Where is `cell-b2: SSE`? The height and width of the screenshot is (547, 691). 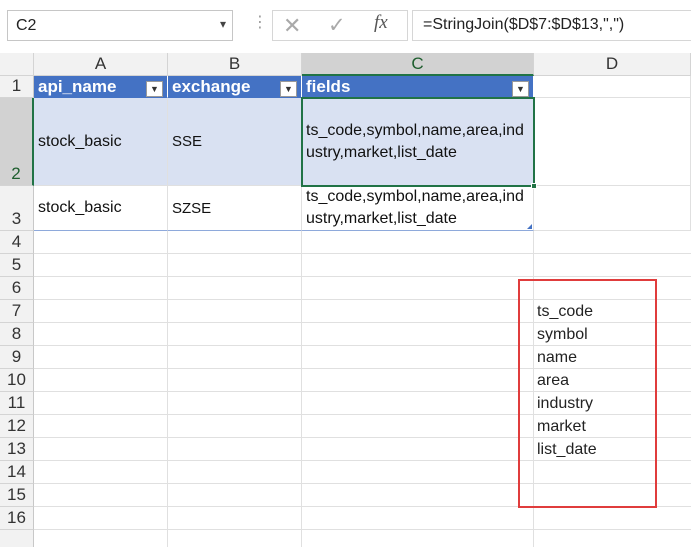
cell-b2: SSE is located at coordinates (235, 142).